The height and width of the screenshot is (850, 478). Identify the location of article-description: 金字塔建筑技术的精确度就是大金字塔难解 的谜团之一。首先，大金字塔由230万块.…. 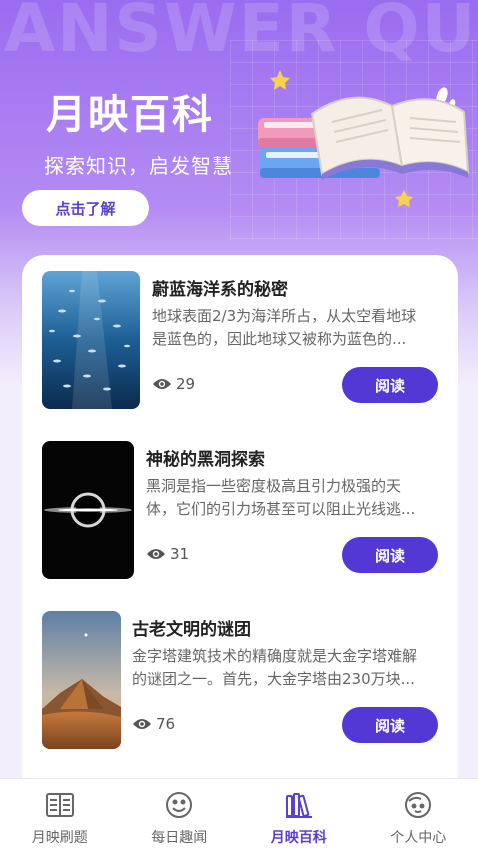
(275, 667).